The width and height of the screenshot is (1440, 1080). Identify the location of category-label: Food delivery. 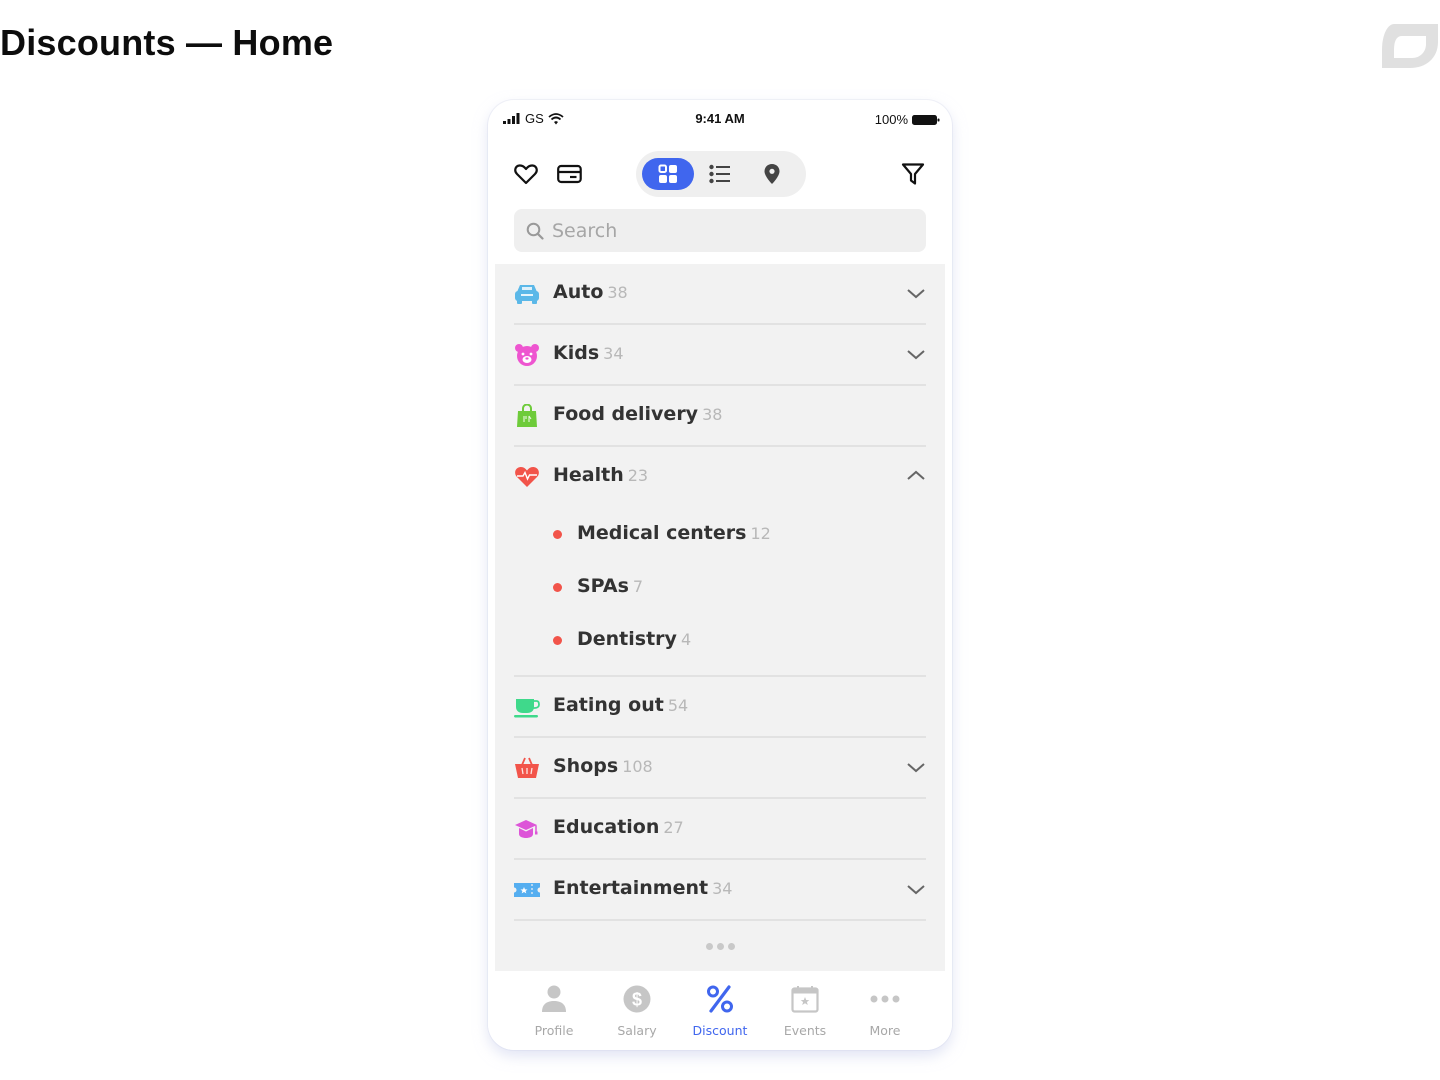
(626, 414).